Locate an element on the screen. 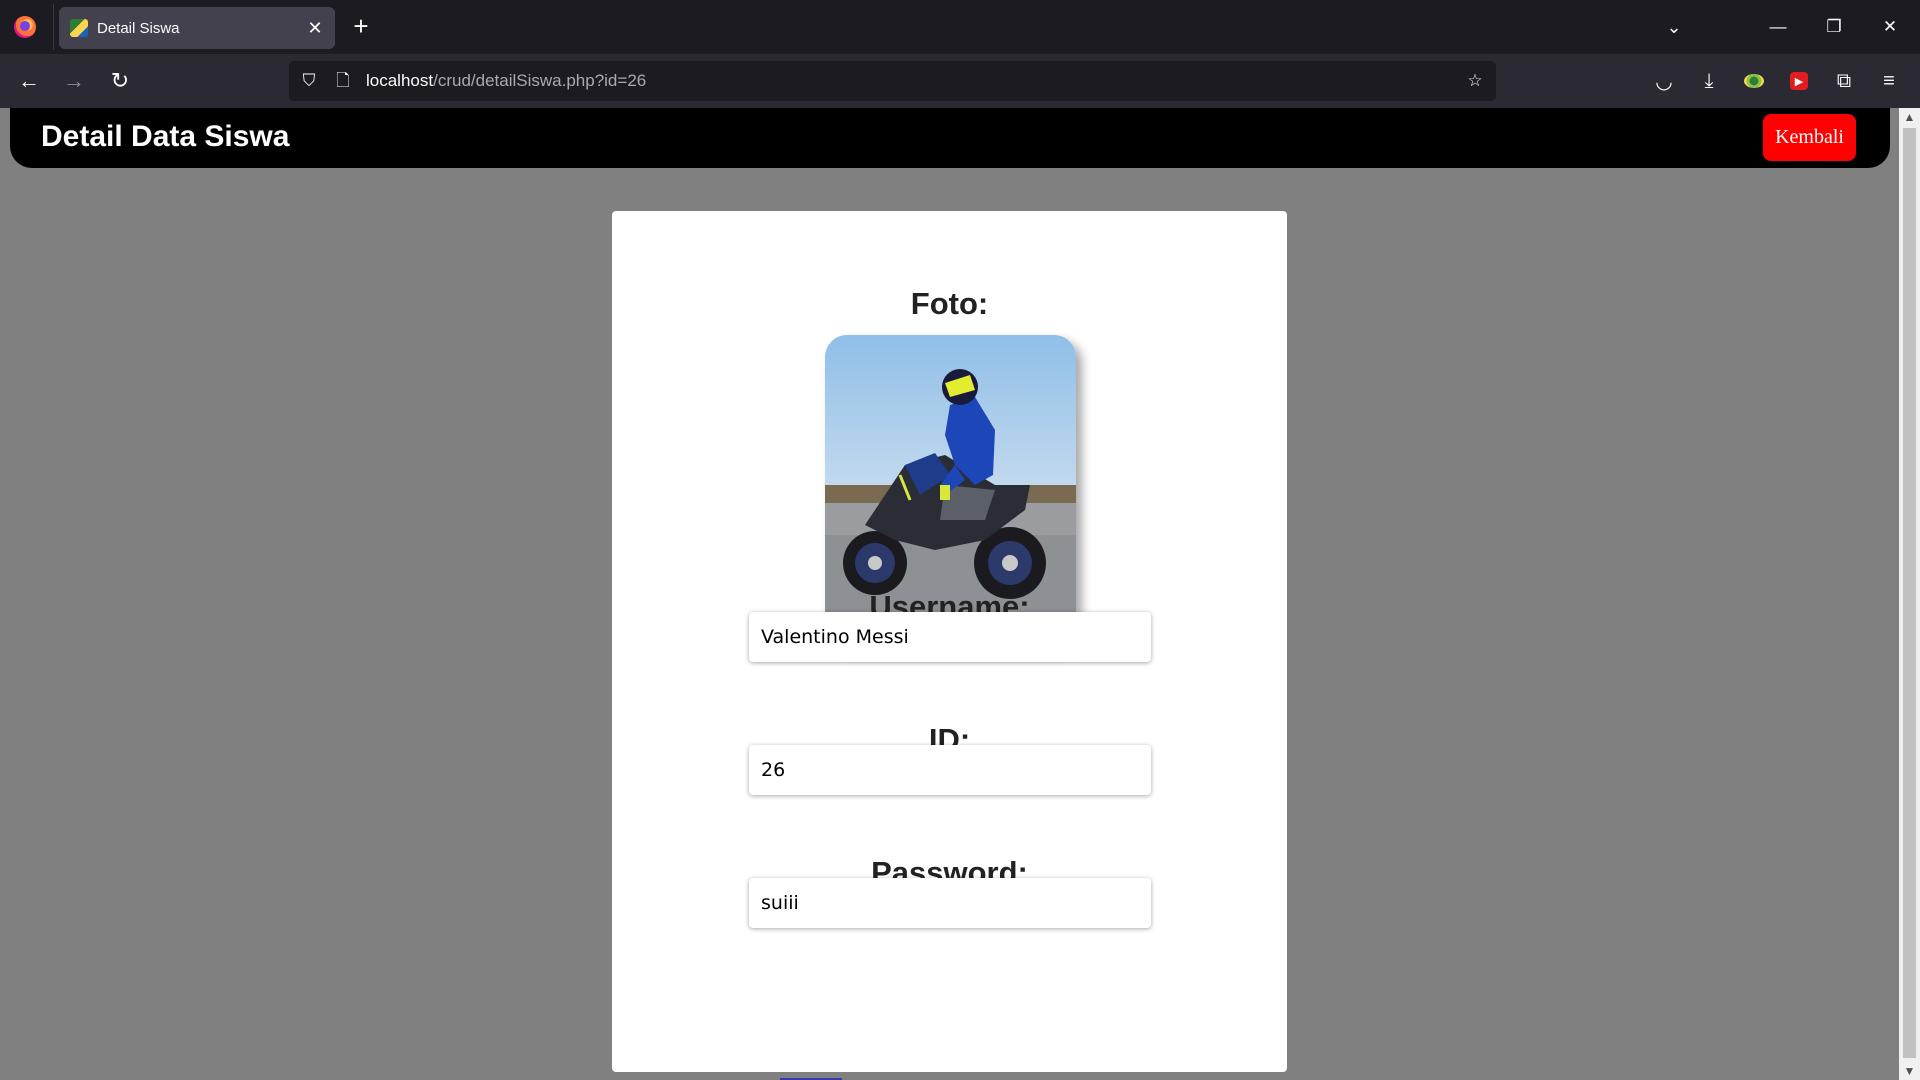 The image size is (1920, 1080). download-icon: ⤓ is located at coordinates (1709, 81).